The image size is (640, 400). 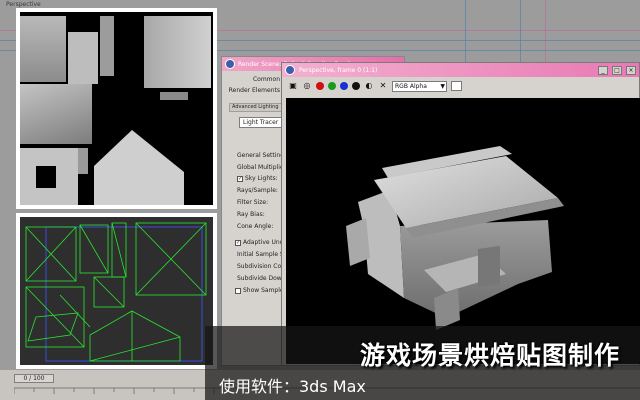 I want to click on gable-texture, so click(x=139, y=167).